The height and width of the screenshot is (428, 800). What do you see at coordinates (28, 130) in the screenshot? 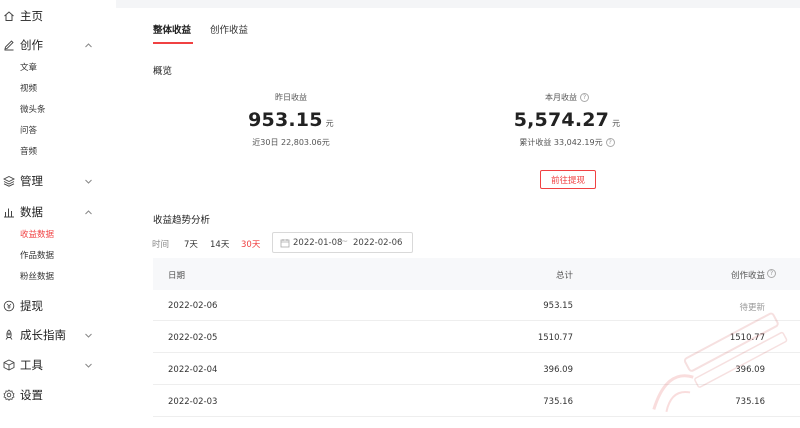
I see `sidebar-sub-qa: 问答` at bounding box center [28, 130].